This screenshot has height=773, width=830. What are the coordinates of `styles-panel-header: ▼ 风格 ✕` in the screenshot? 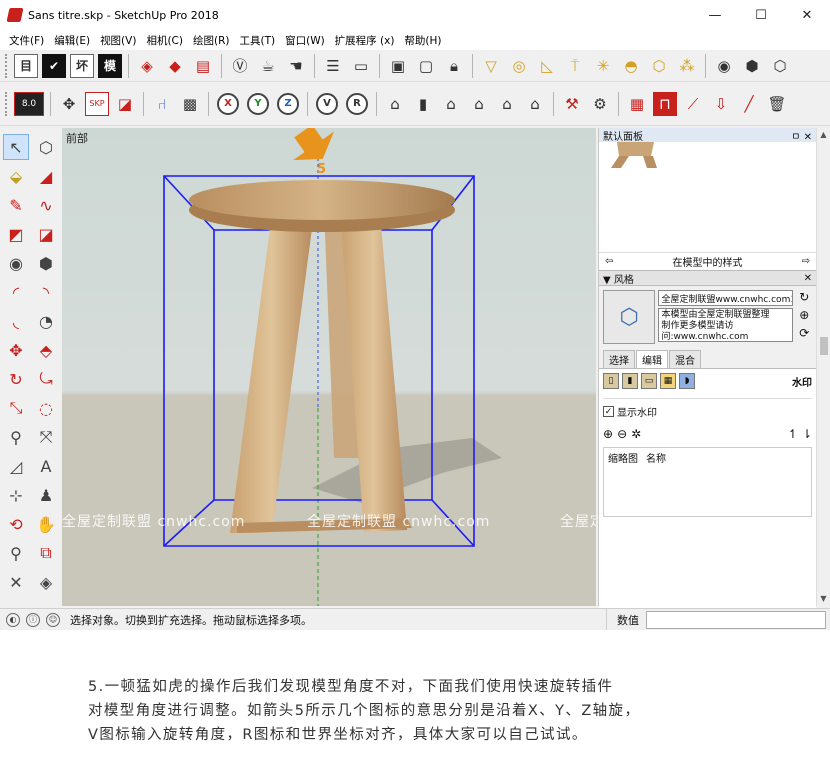 It's located at (707, 278).